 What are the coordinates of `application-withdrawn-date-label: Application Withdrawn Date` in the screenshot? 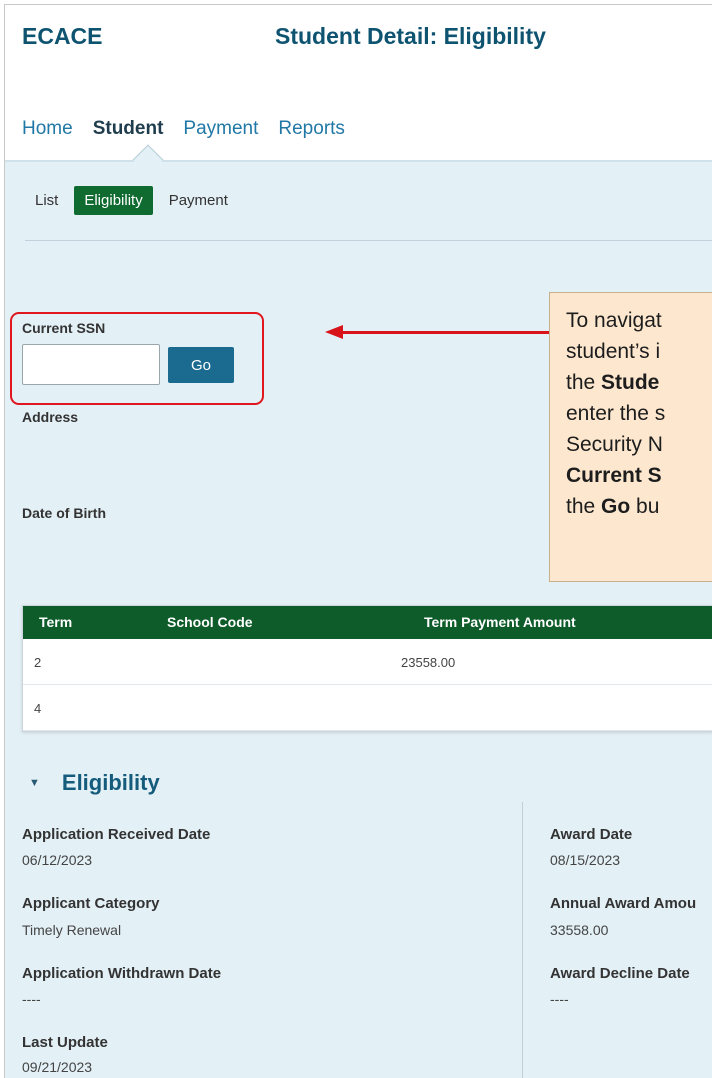 It's located at (122, 973).